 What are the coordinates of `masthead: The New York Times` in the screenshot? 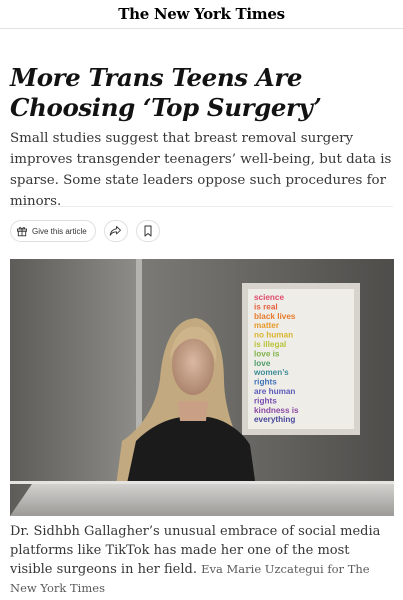 It's located at (201, 14).